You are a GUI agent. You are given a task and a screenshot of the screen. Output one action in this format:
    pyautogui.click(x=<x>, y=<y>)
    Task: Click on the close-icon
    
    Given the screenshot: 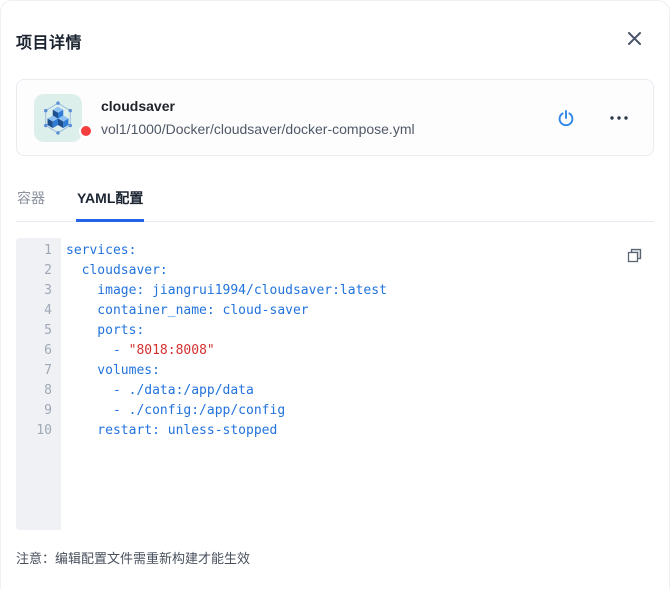 What is the action you would take?
    pyautogui.click(x=634, y=38)
    